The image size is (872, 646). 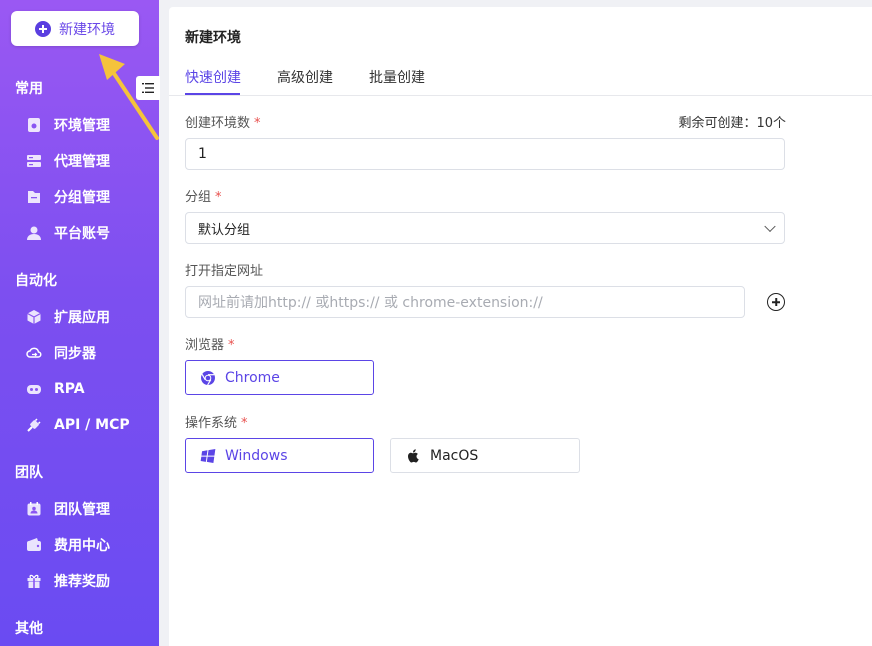 I want to click on team-icon, so click(x=34, y=509).